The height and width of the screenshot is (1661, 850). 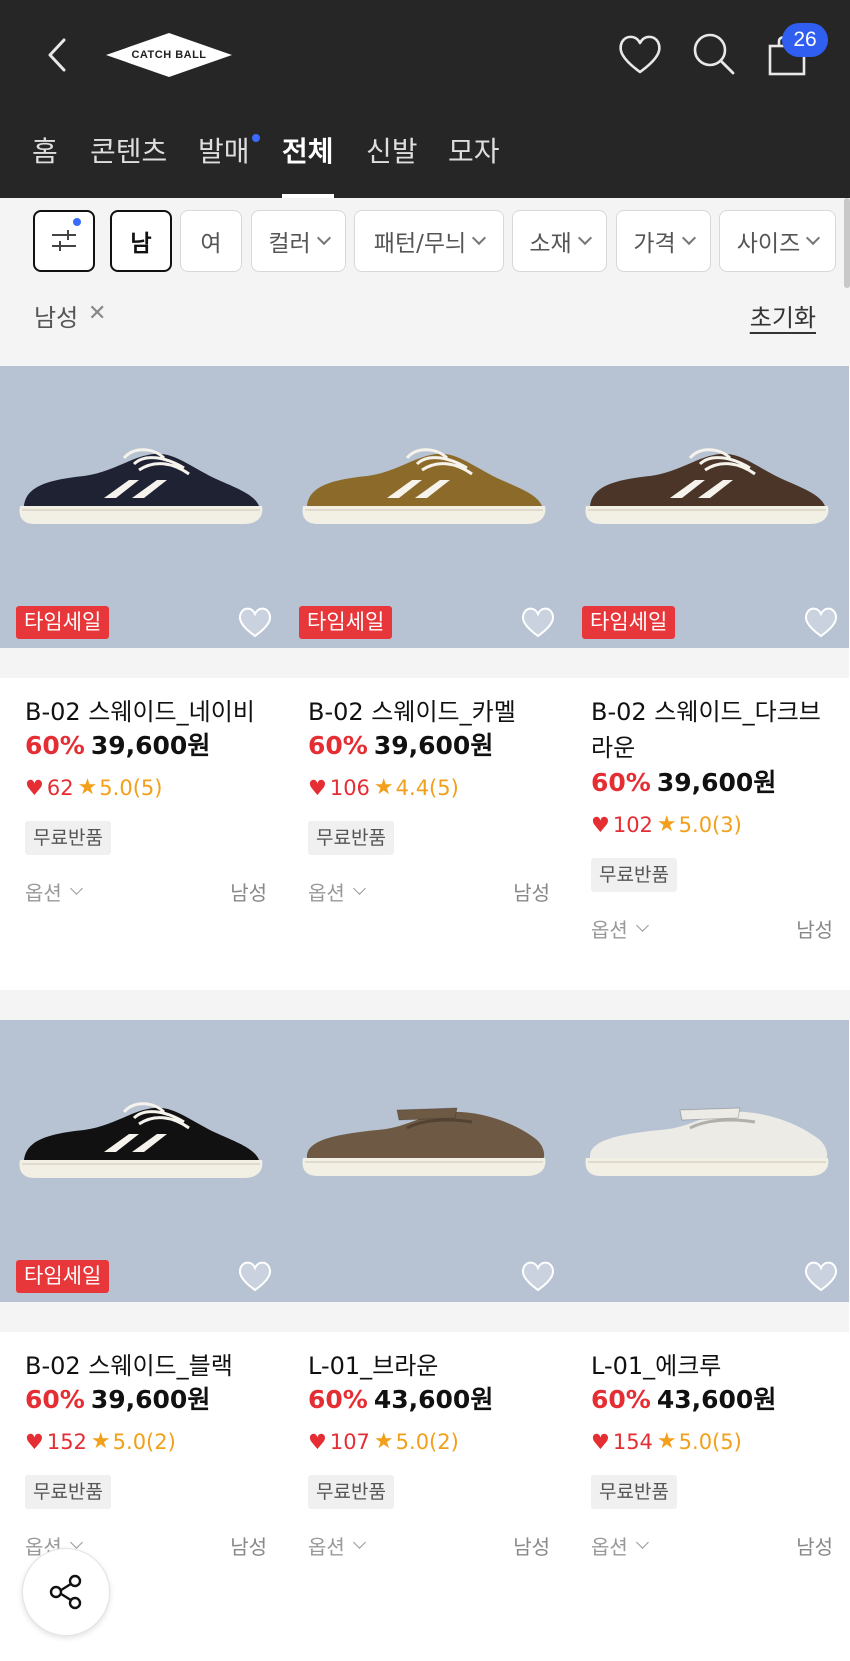 I want to click on filter-pattern-label: 패턴/무늬, so click(x=420, y=244).